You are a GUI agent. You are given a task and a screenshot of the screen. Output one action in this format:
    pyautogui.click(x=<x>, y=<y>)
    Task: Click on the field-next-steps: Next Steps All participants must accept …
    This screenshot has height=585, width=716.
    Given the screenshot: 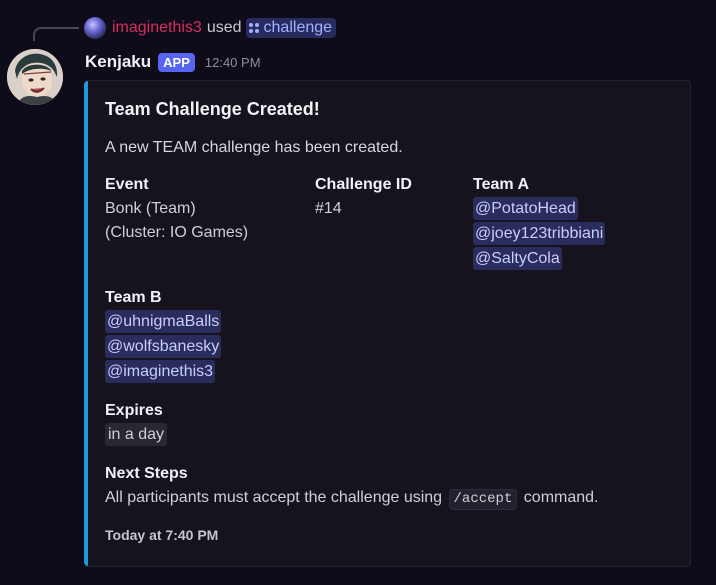 What is the action you would take?
    pyautogui.click(x=352, y=486)
    